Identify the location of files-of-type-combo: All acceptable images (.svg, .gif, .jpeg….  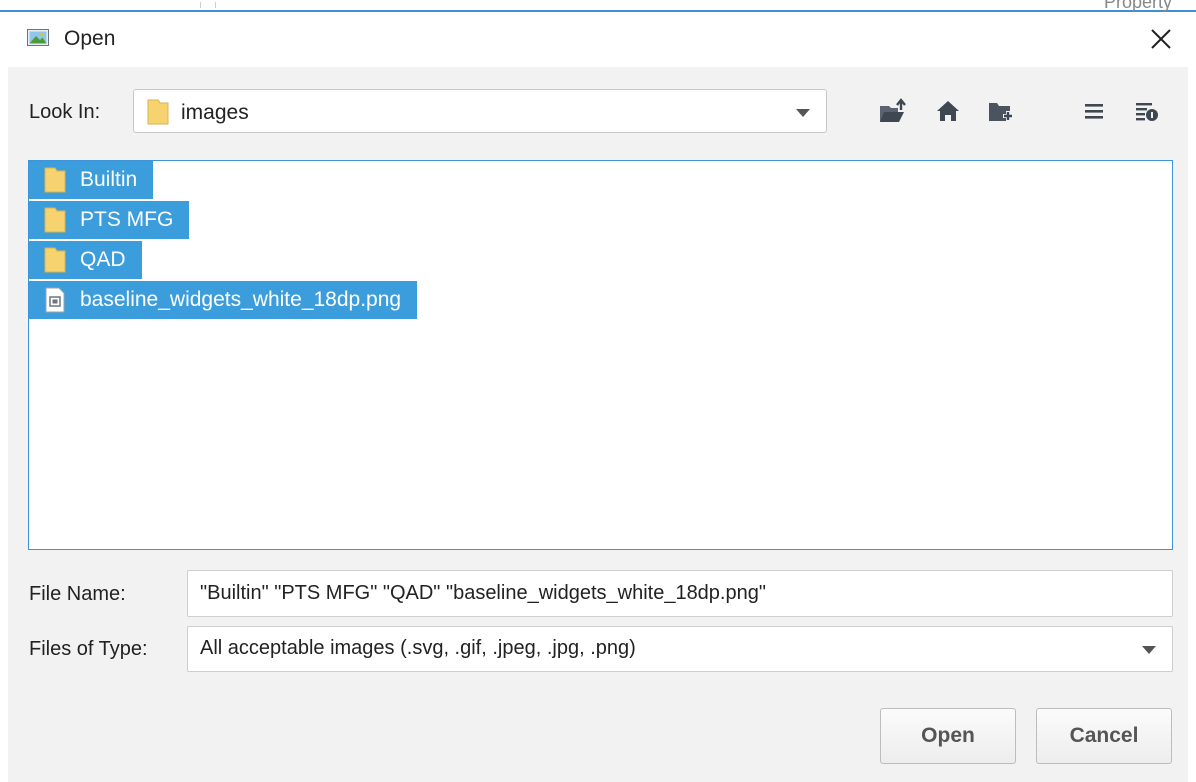
(680, 649).